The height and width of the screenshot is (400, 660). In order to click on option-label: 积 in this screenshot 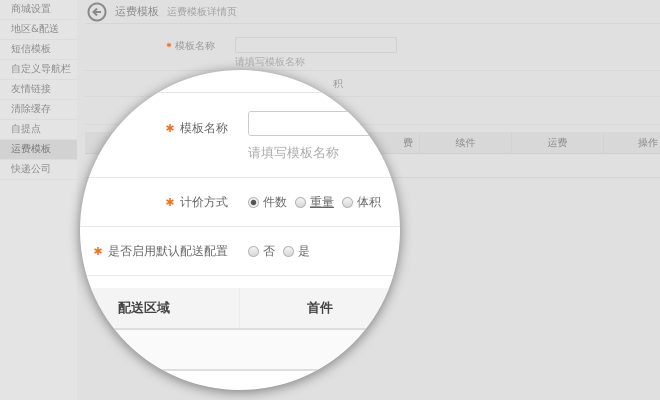, I will do `click(338, 84)`.